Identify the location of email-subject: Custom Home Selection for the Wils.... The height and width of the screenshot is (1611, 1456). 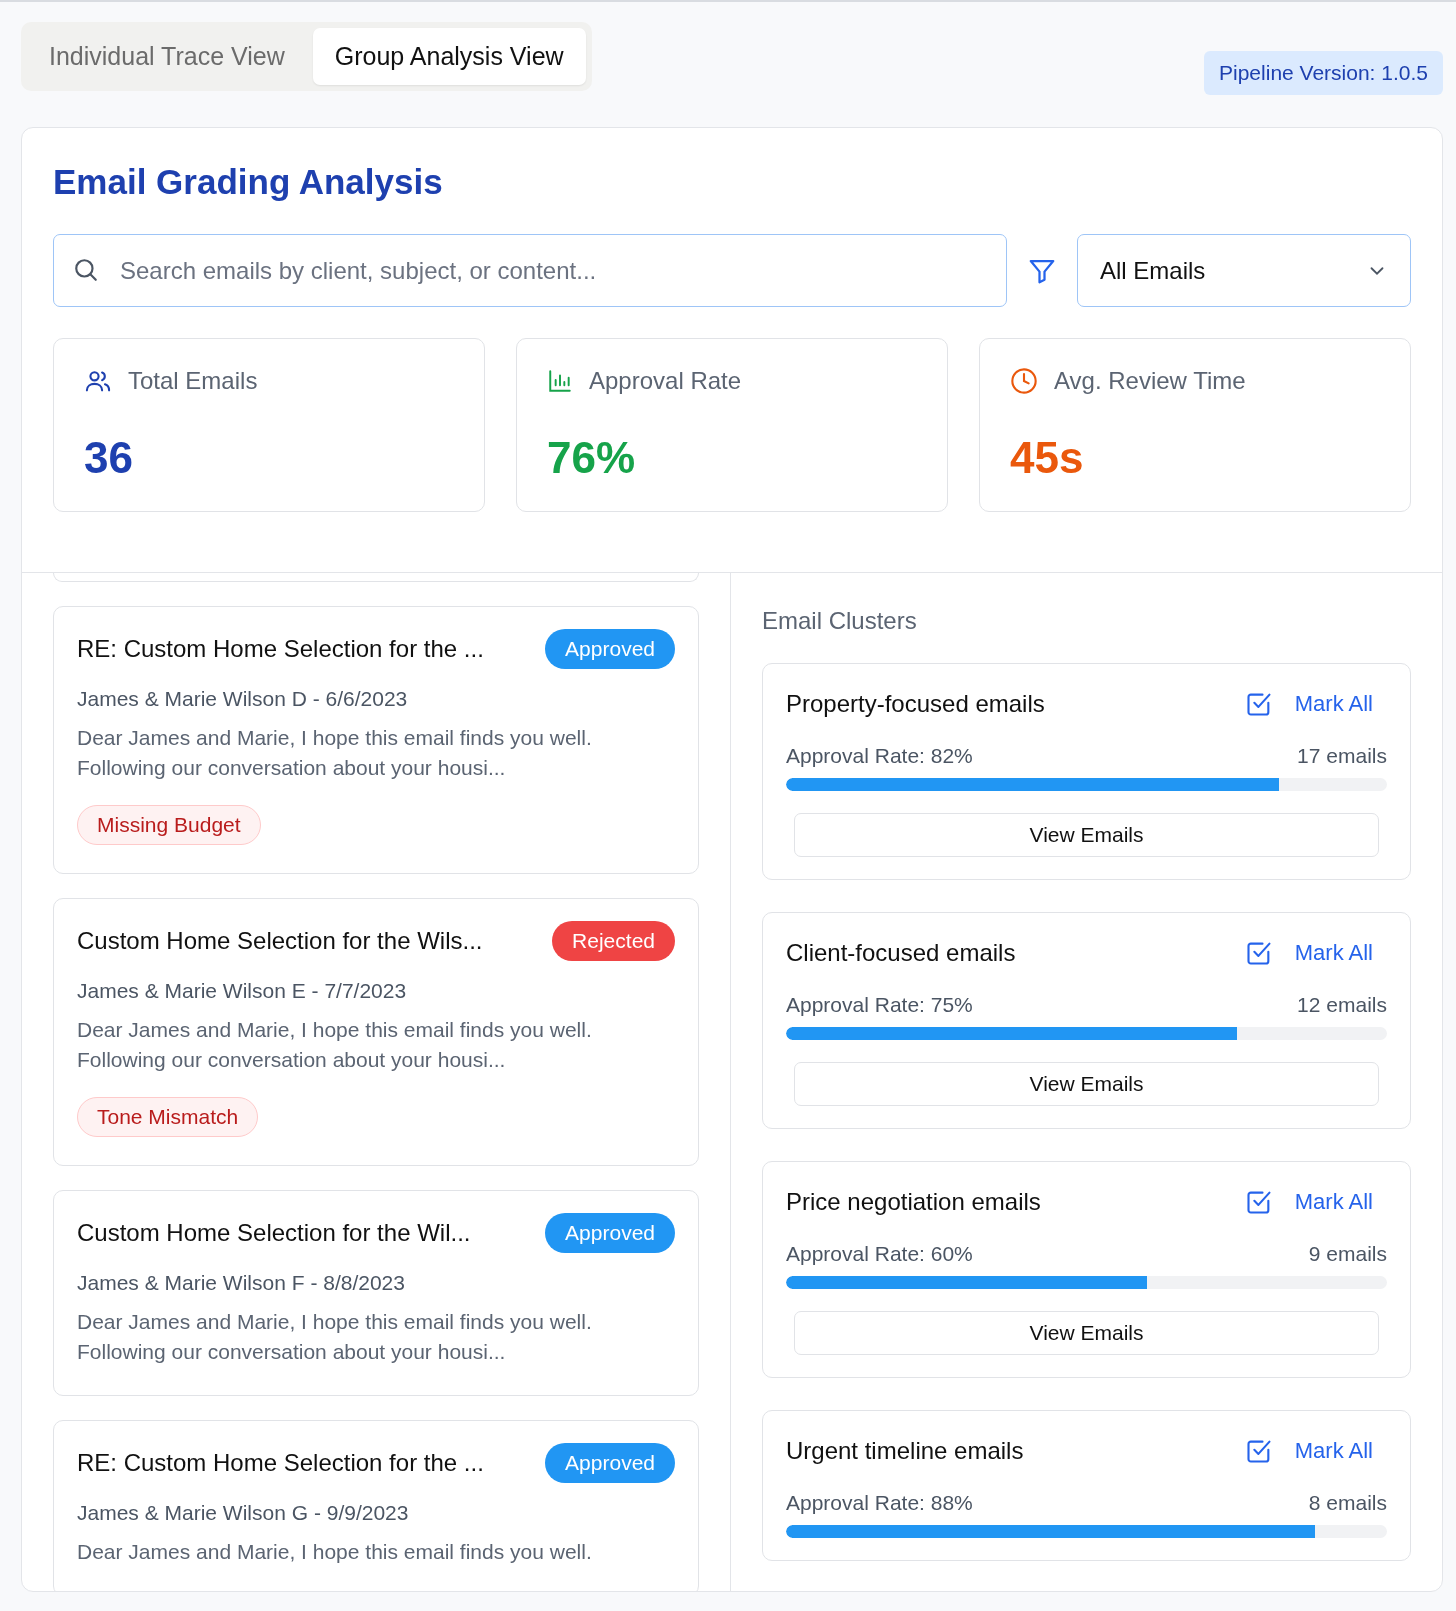
(280, 941).